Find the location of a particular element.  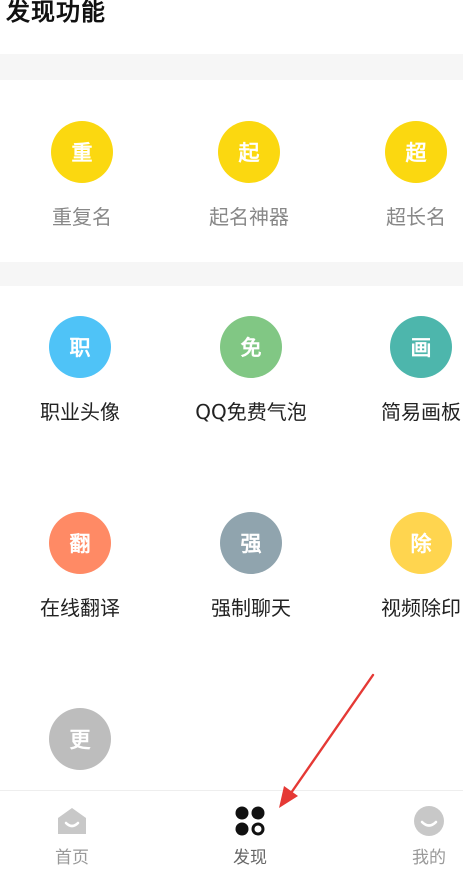

feature-naming-tool: 起 起名神器 is located at coordinates (249, 176).